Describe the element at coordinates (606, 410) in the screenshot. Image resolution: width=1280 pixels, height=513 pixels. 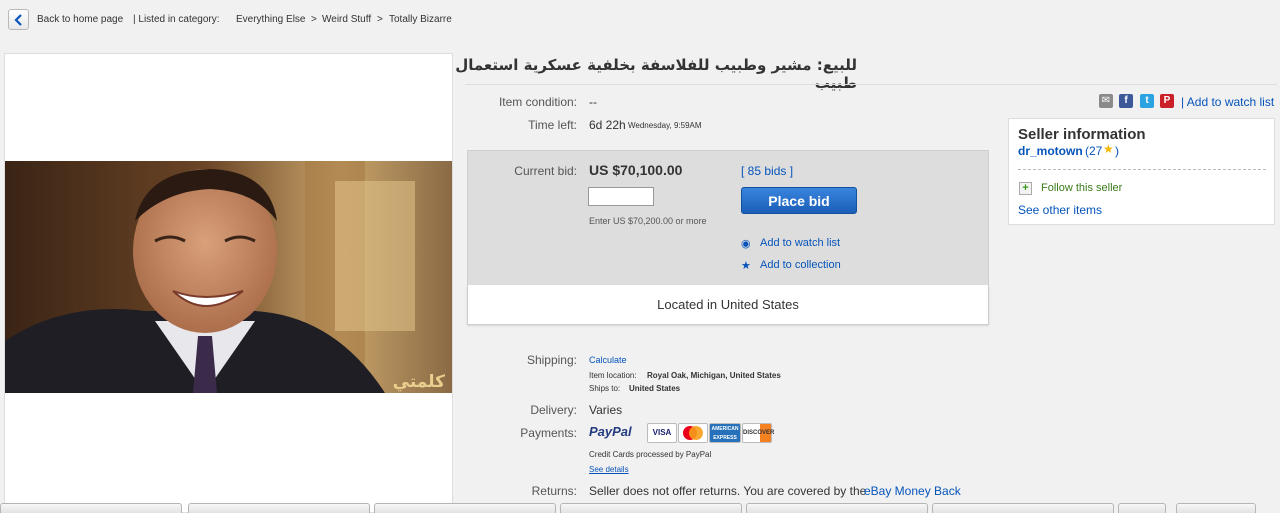
I see `delivery-value: Varies` at that location.